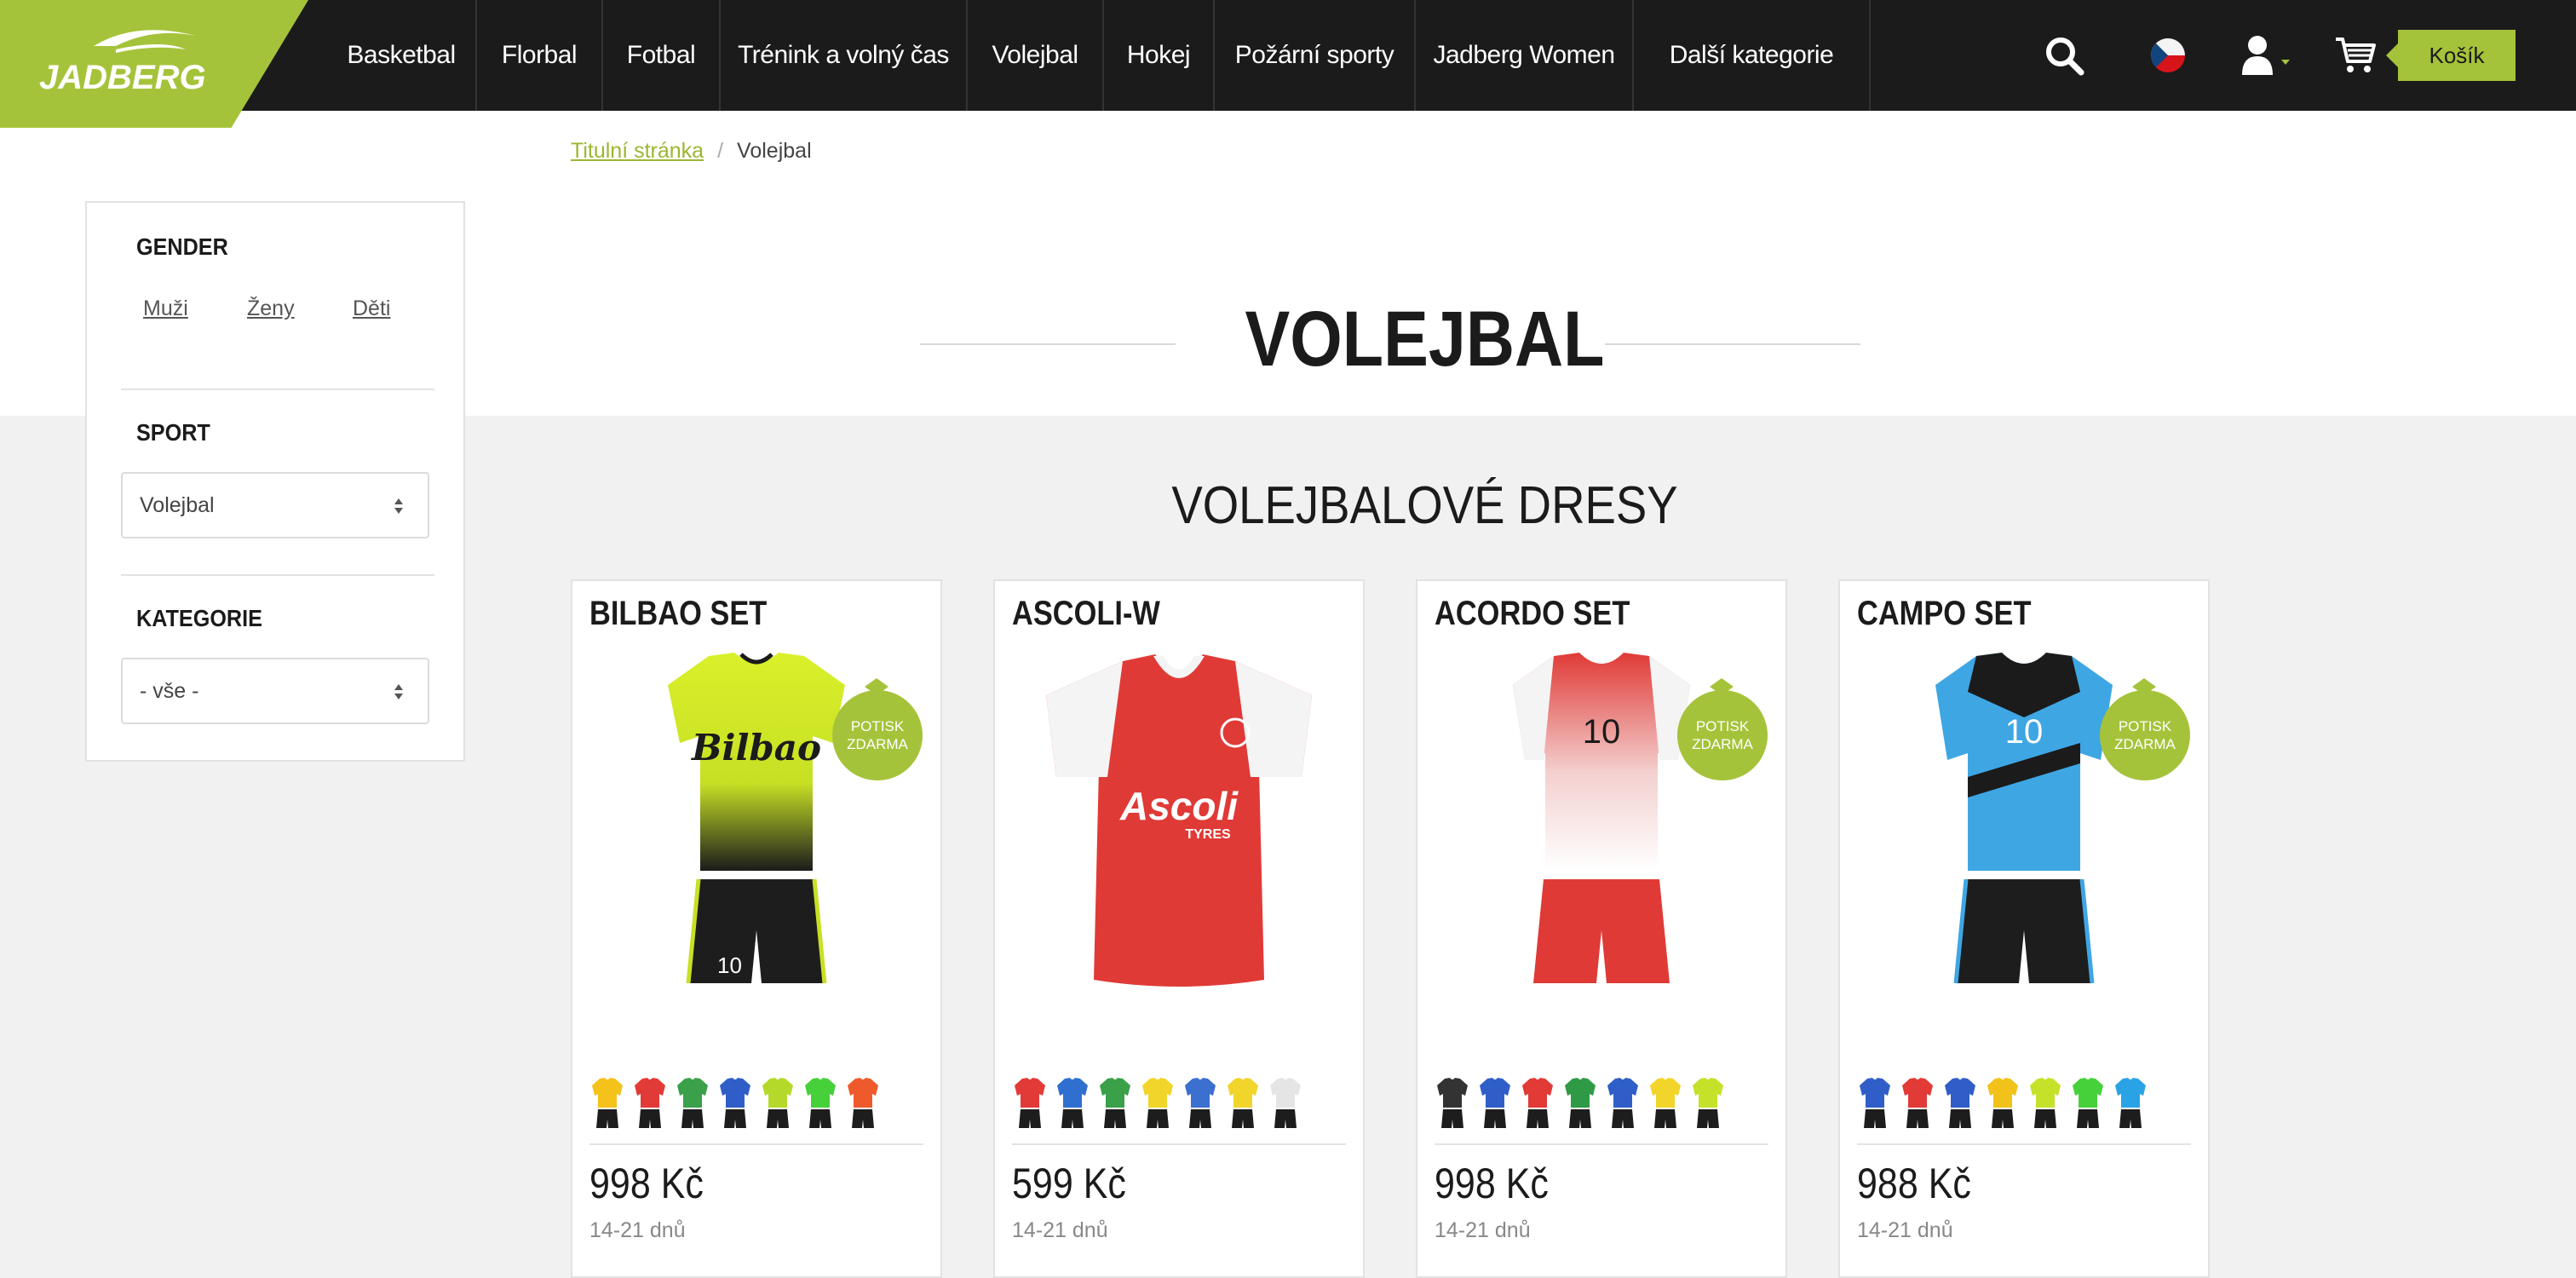 The width and height of the screenshot is (2576, 1278). Describe the element at coordinates (638, 151) in the screenshot. I see `breadcrumb-home-link: Titulní stránka` at that location.